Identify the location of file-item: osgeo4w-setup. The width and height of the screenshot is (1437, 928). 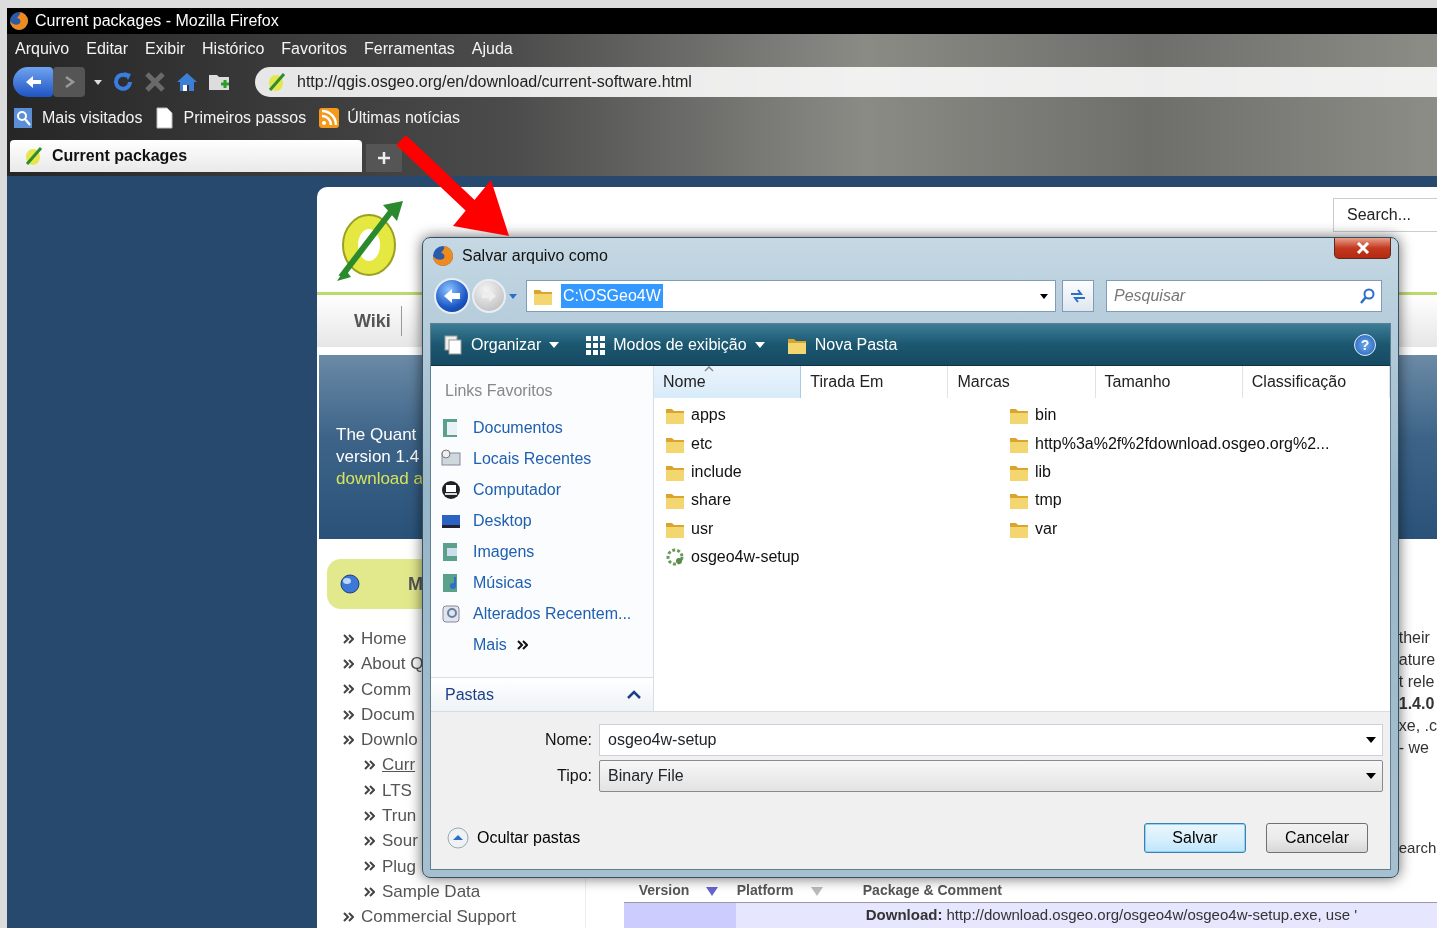
(732, 557).